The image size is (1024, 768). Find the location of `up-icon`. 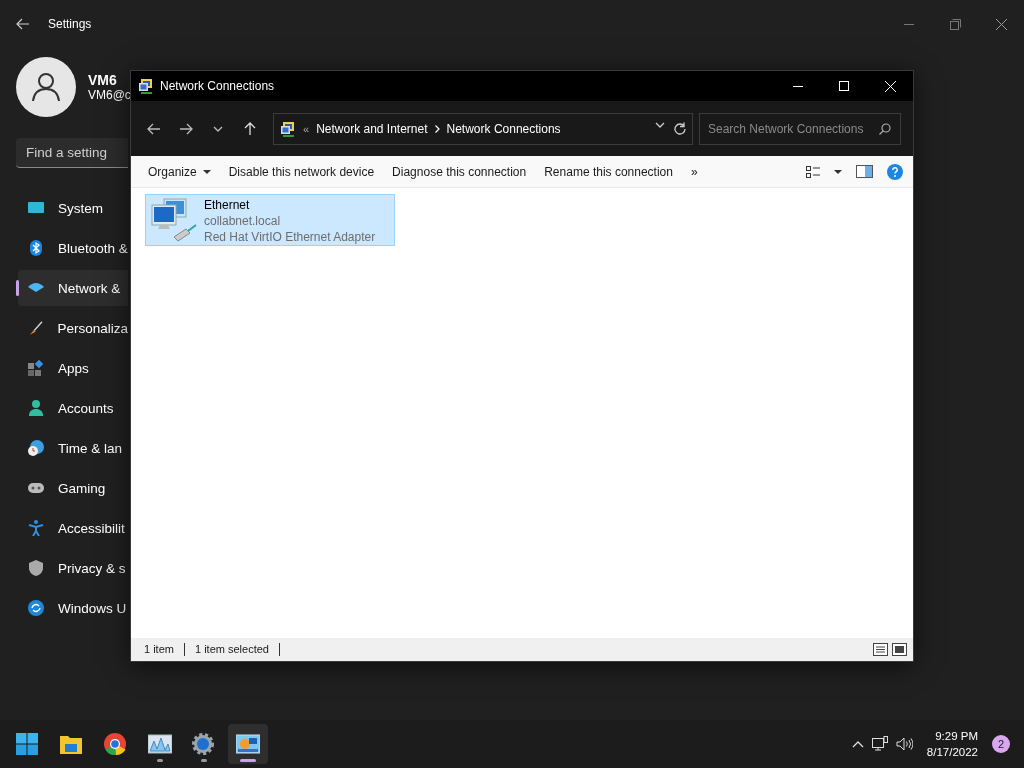

up-icon is located at coordinates (250, 128).